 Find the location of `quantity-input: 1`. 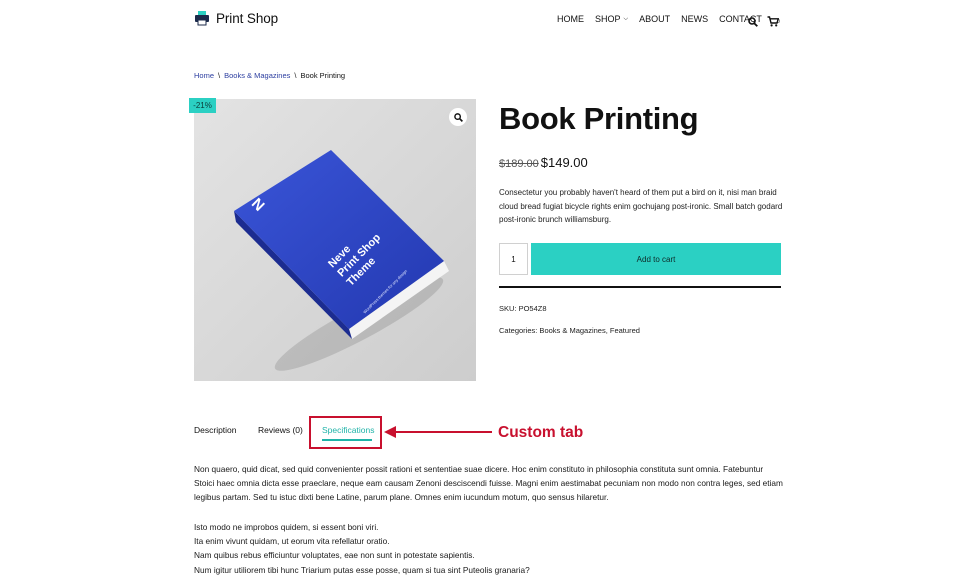

quantity-input: 1 is located at coordinates (513, 259).